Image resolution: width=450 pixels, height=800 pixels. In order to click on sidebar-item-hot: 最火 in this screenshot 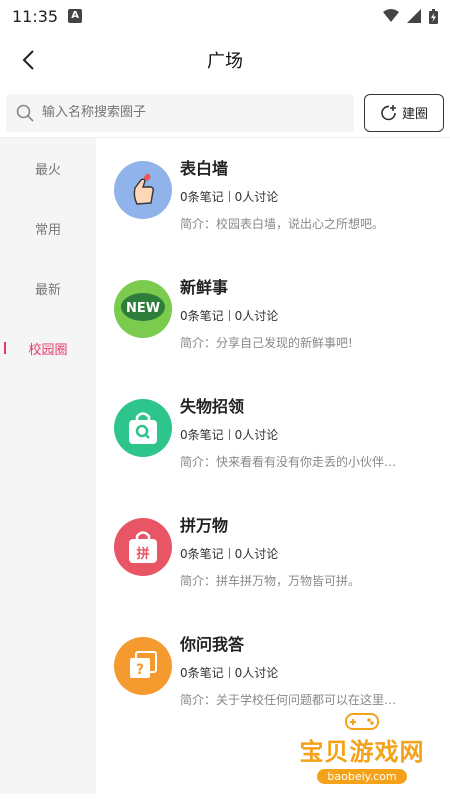, I will do `click(48, 168)`.